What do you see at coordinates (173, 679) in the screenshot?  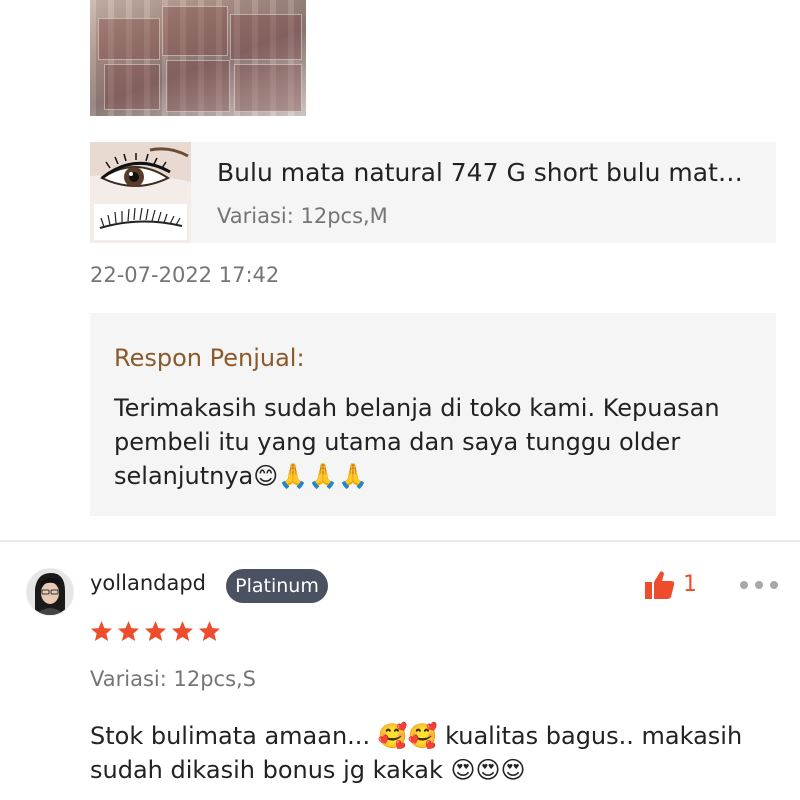 I see `review-variant: Variasi: 12pcs,S` at bounding box center [173, 679].